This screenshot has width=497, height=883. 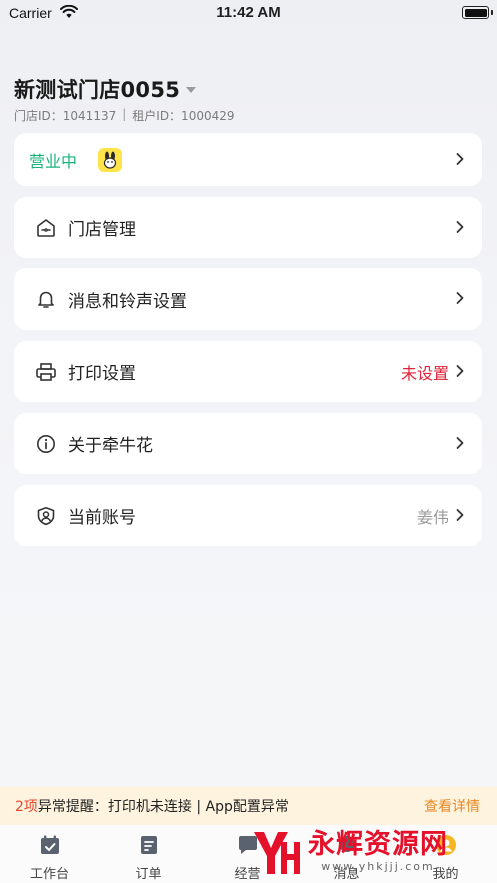 What do you see at coordinates (452, 806) in the screenshot?
I see `view-details-link: 查看详情` at bounding box center [452, 806].